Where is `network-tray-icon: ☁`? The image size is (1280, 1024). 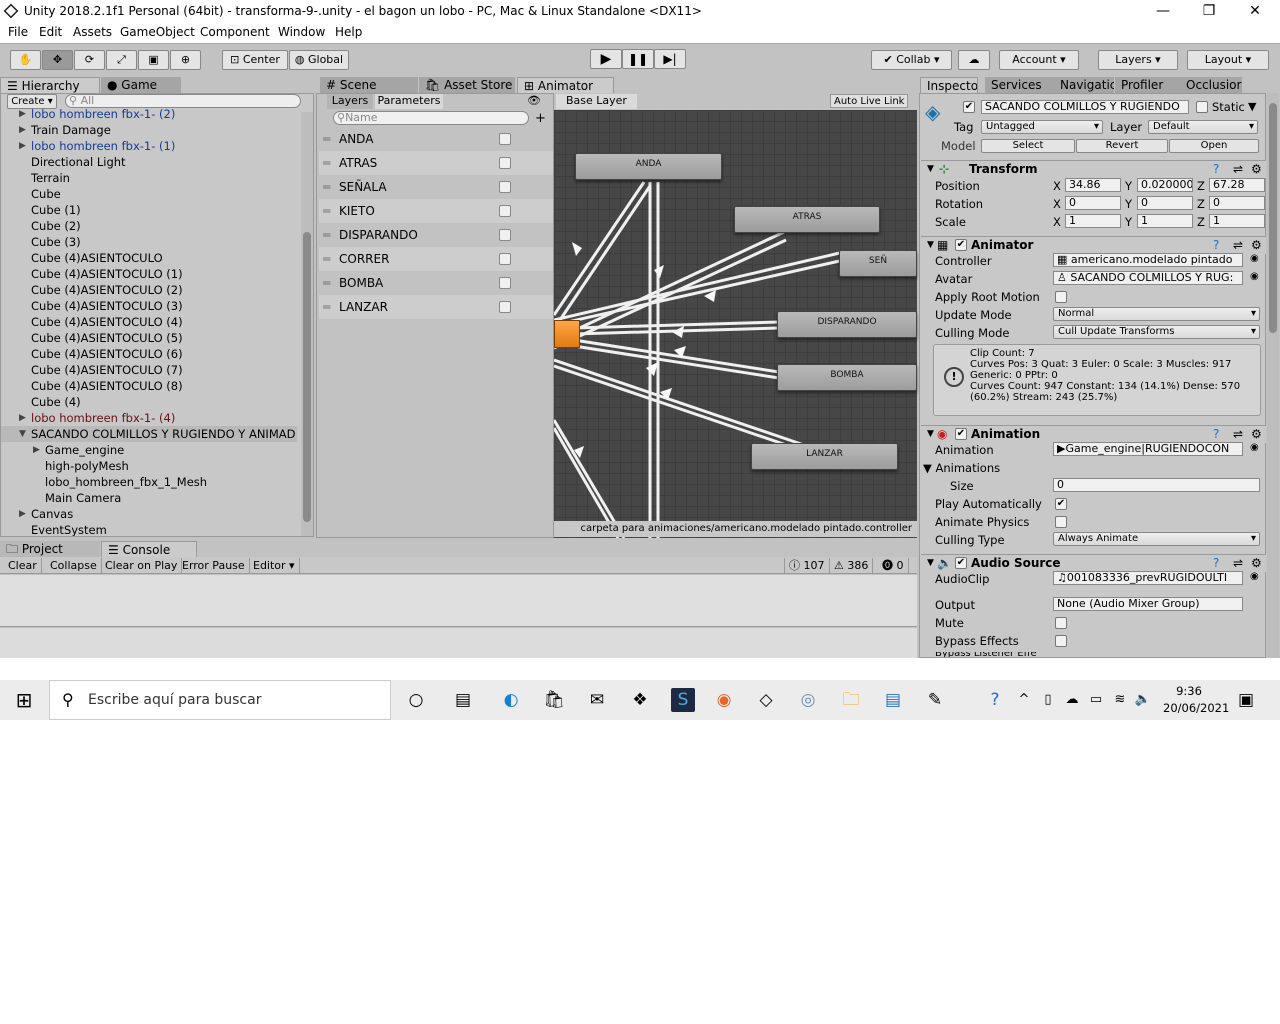 network-tray-icon: ☁ is located at coordinates (1072, 700).